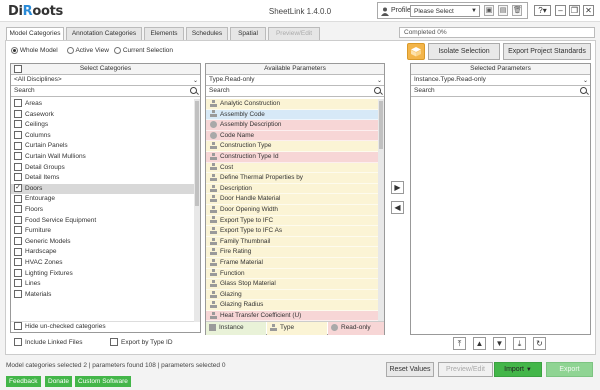  What do you see at coordinates (207, 33) in the screenshot?
I see `tab-schedules: Schedules` at bounding box center [207, 33].